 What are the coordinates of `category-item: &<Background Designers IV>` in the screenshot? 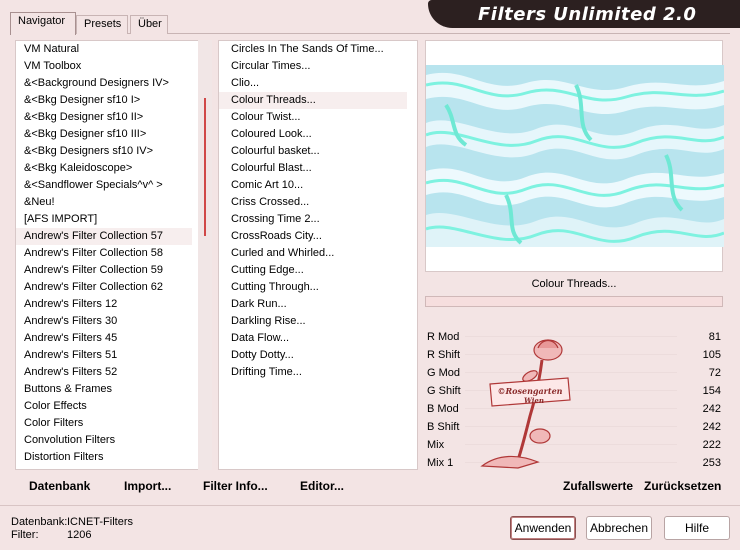 It's located at (104, 83).